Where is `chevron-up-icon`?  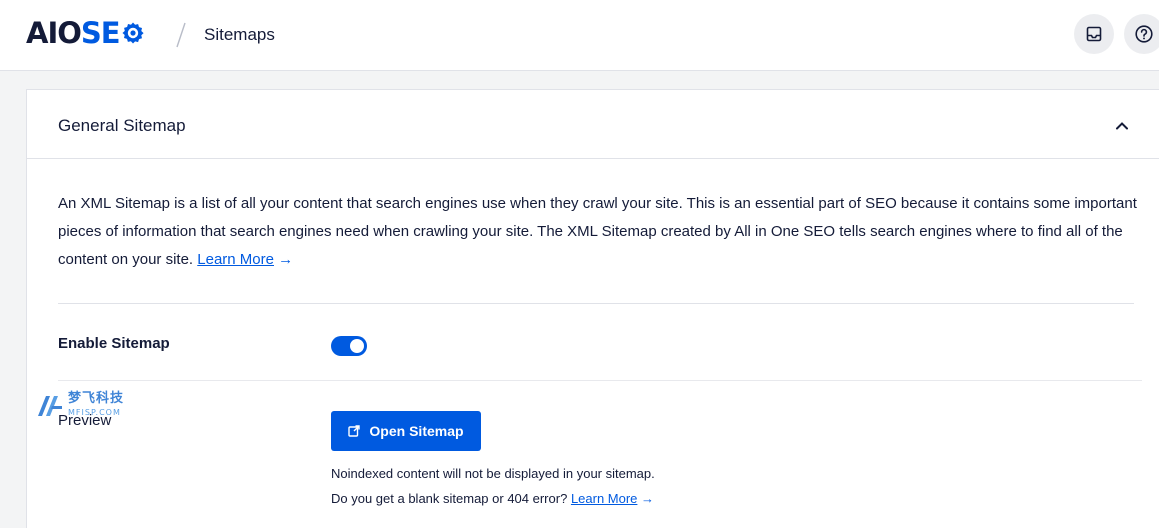 chevron-up-icon is located at coordinates (1122, 125).